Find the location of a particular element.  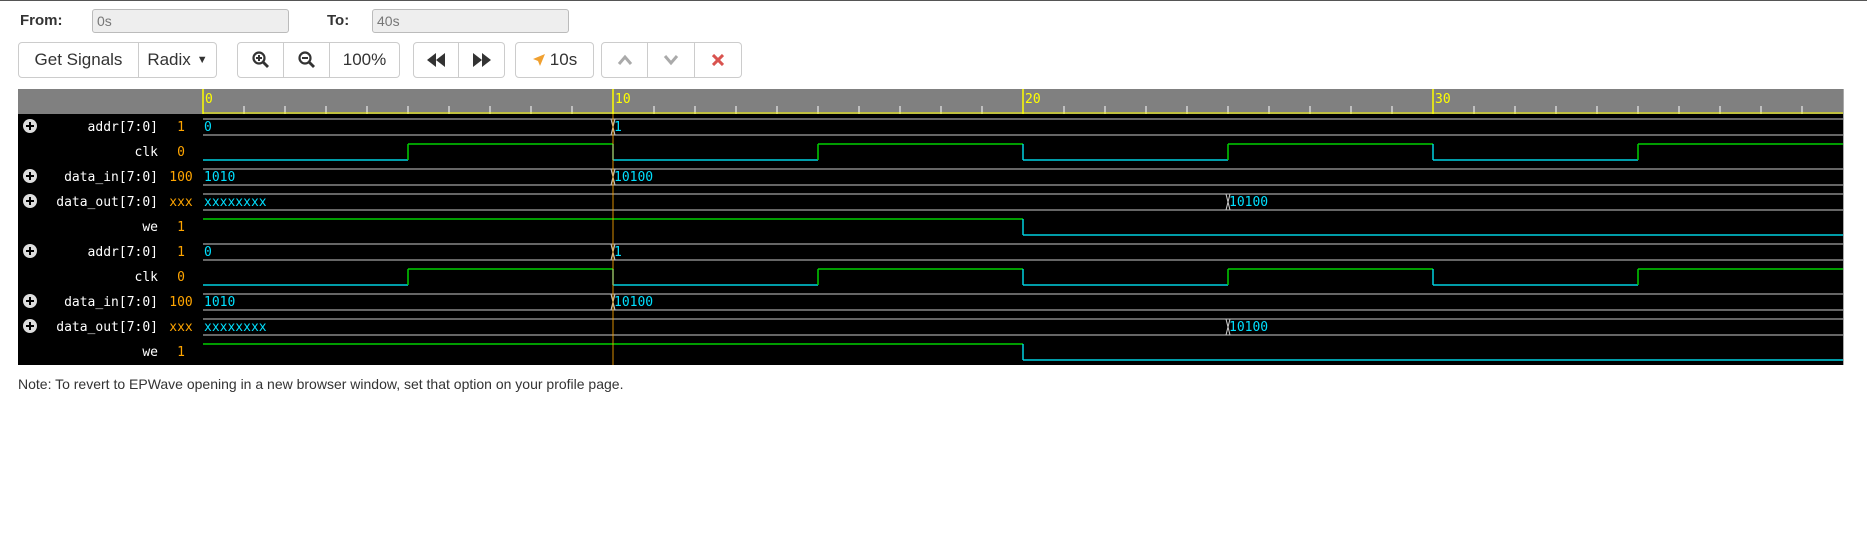

jump-forward-button is located at coordinates (482, 60).